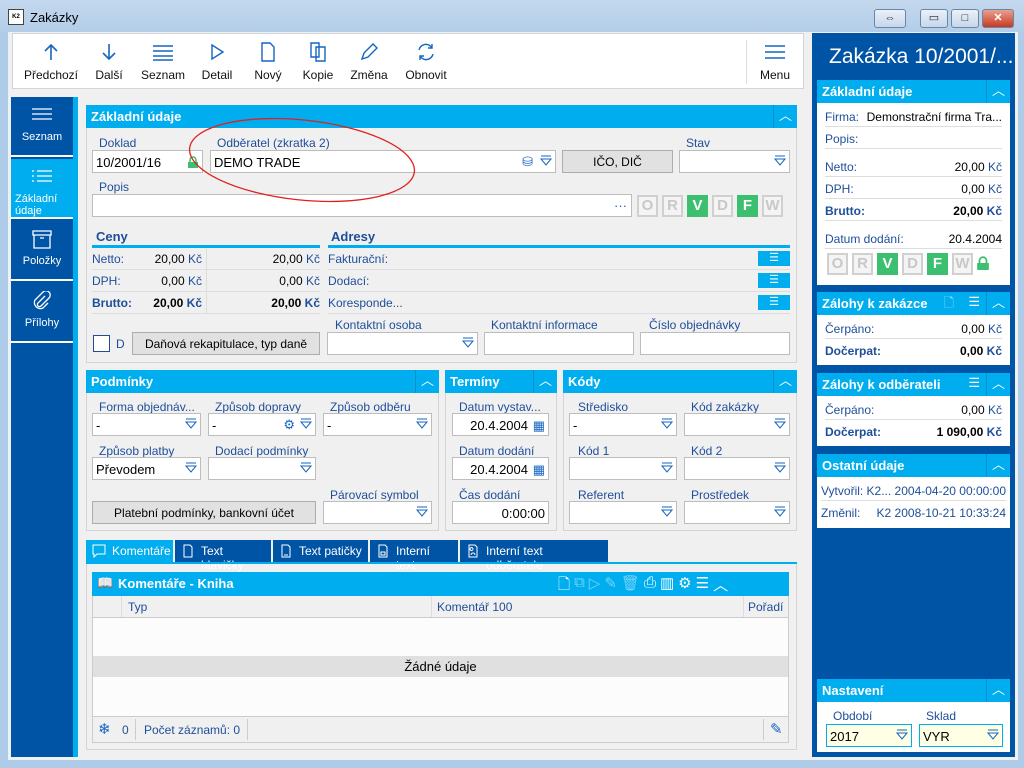 This screenshot has height=768, width=1024. Describe the element at coordinates (369, 62) in the screenshot. I see `edit-button: Změna` at that location.